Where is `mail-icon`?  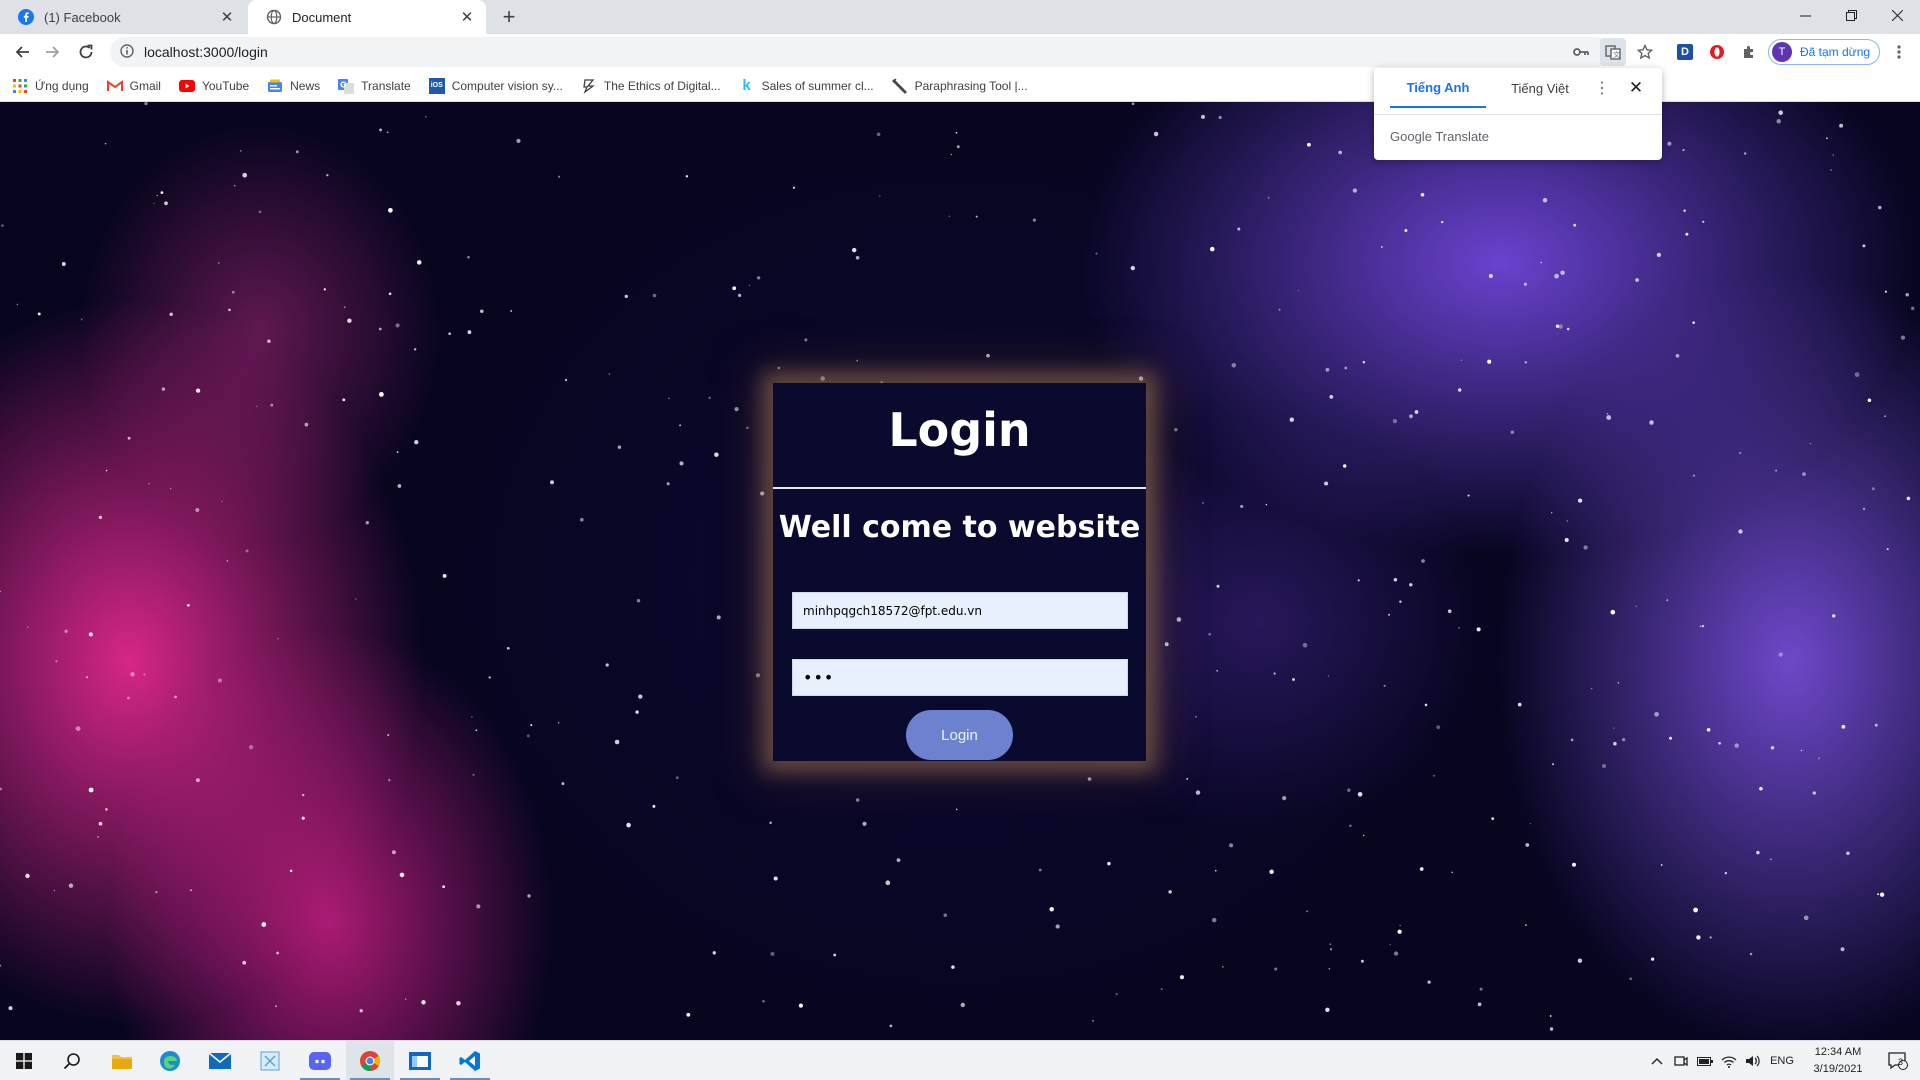 mail-icon is located at coordinates (220, 1060).